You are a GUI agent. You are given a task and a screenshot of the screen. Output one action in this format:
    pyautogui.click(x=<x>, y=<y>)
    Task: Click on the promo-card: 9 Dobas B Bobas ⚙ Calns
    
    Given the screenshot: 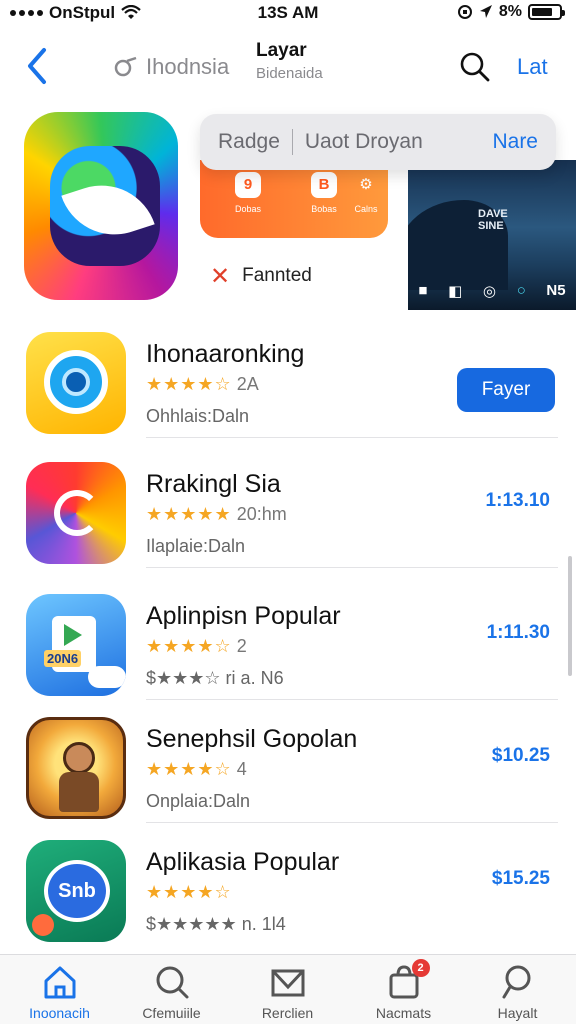 What is the action you would take?
    pyautogui.click(x=294, y=199)
    